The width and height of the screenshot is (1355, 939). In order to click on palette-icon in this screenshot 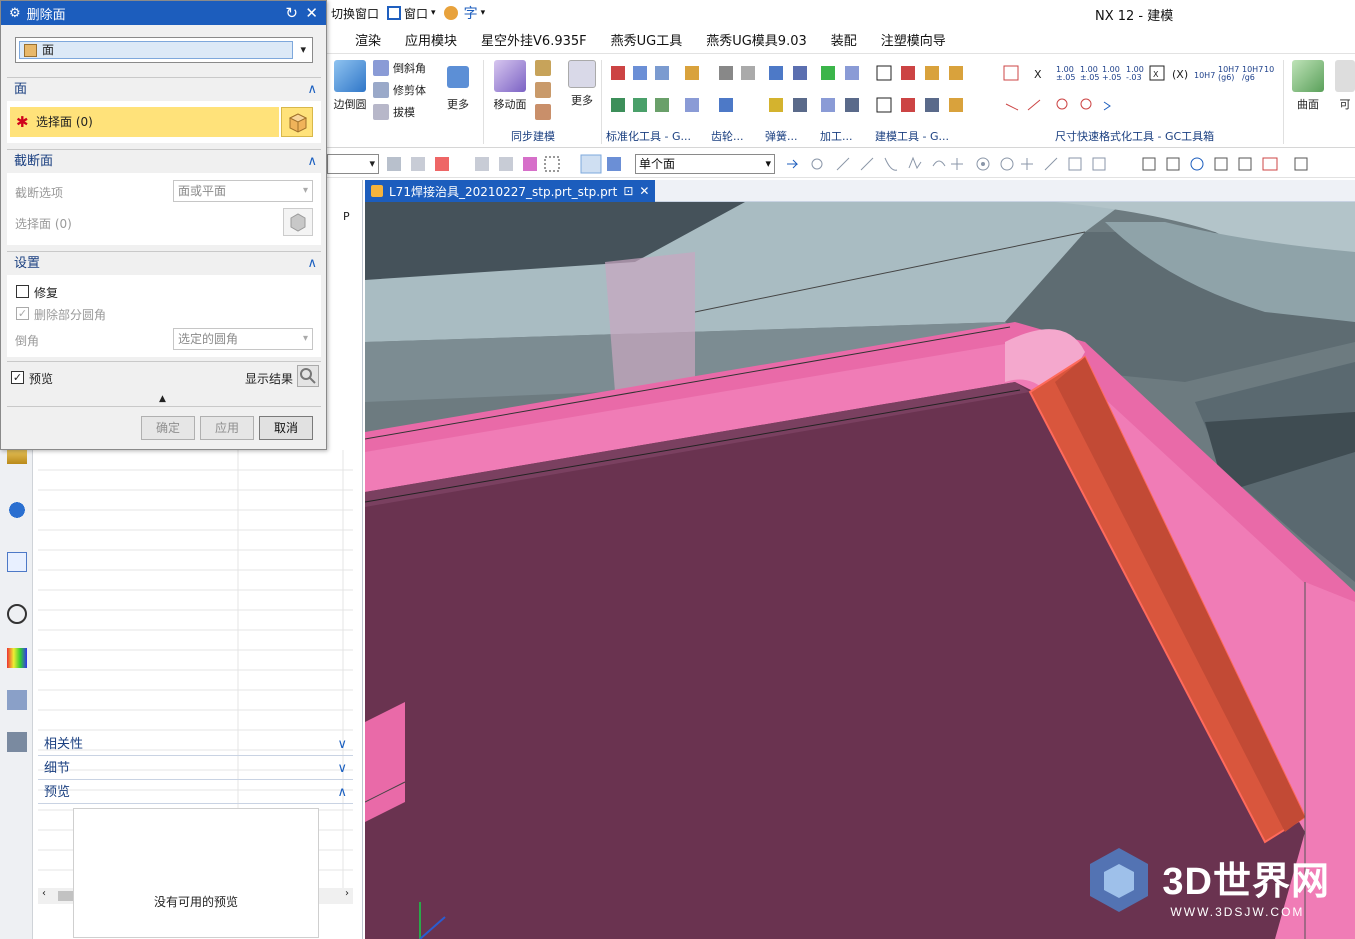, I will do `click(17, 658)`.